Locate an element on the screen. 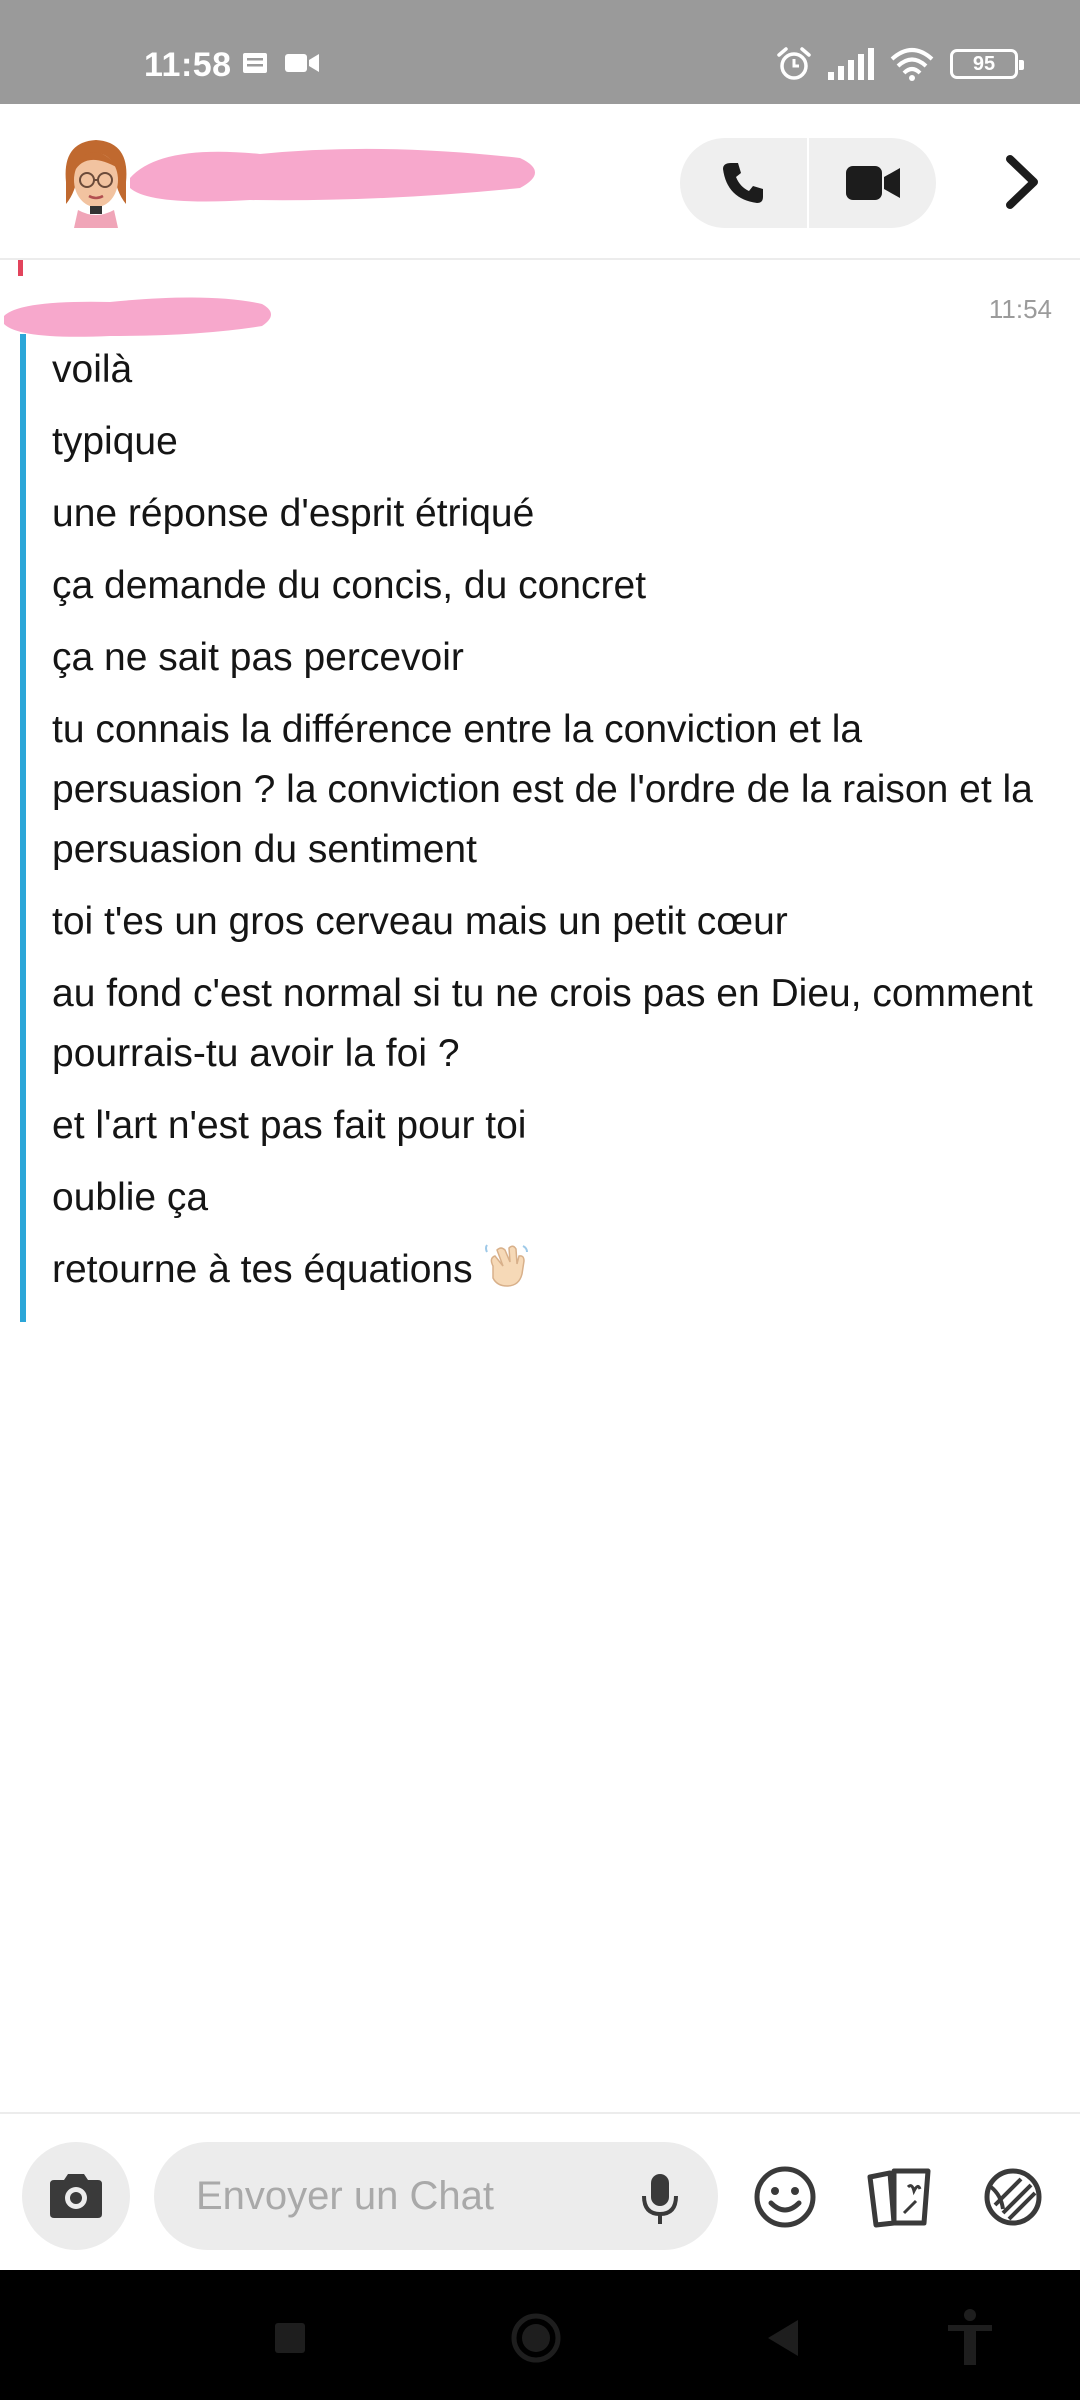 This screenshot has width=1080, height=2400. wifi-icon is located at coordinates (912, 64).